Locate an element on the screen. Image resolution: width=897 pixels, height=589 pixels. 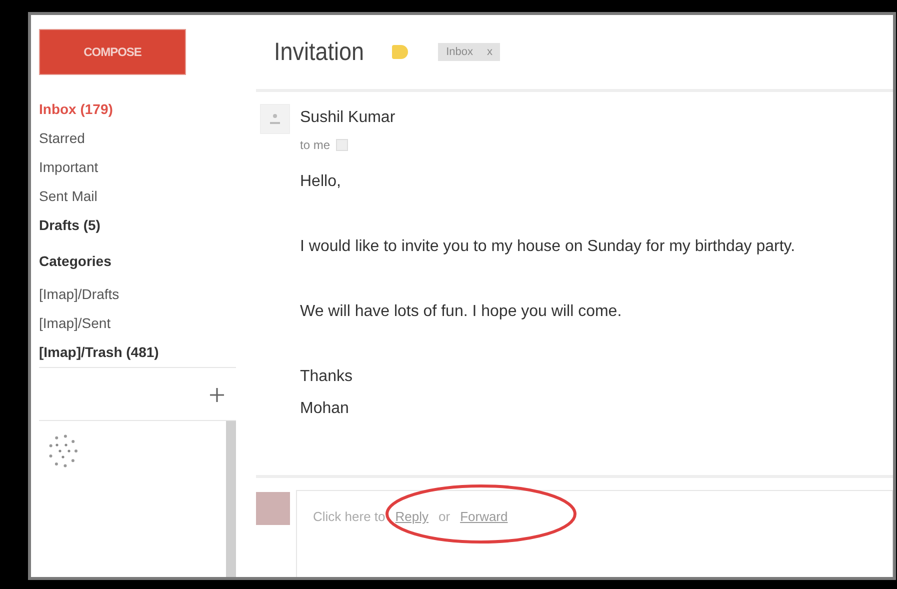
importance-marker-icon is located at coordinates (400, 52).